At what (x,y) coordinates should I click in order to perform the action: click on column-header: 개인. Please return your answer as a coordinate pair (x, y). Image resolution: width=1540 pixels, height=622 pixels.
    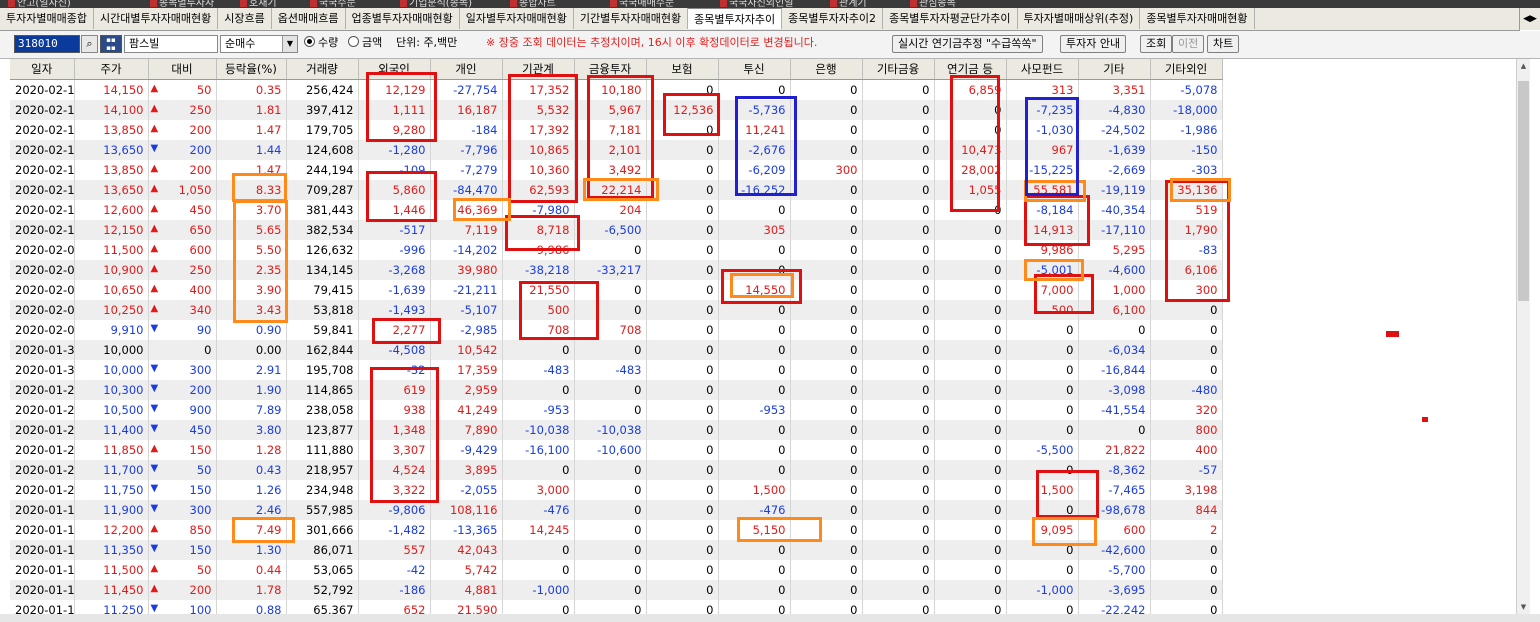
    Looking at the image, I should click on (466, 69).